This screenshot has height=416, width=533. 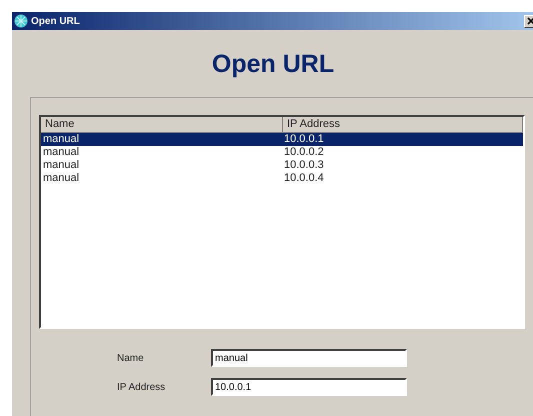 I want to click on window-title: Open URL, so click(x=55, y=21).